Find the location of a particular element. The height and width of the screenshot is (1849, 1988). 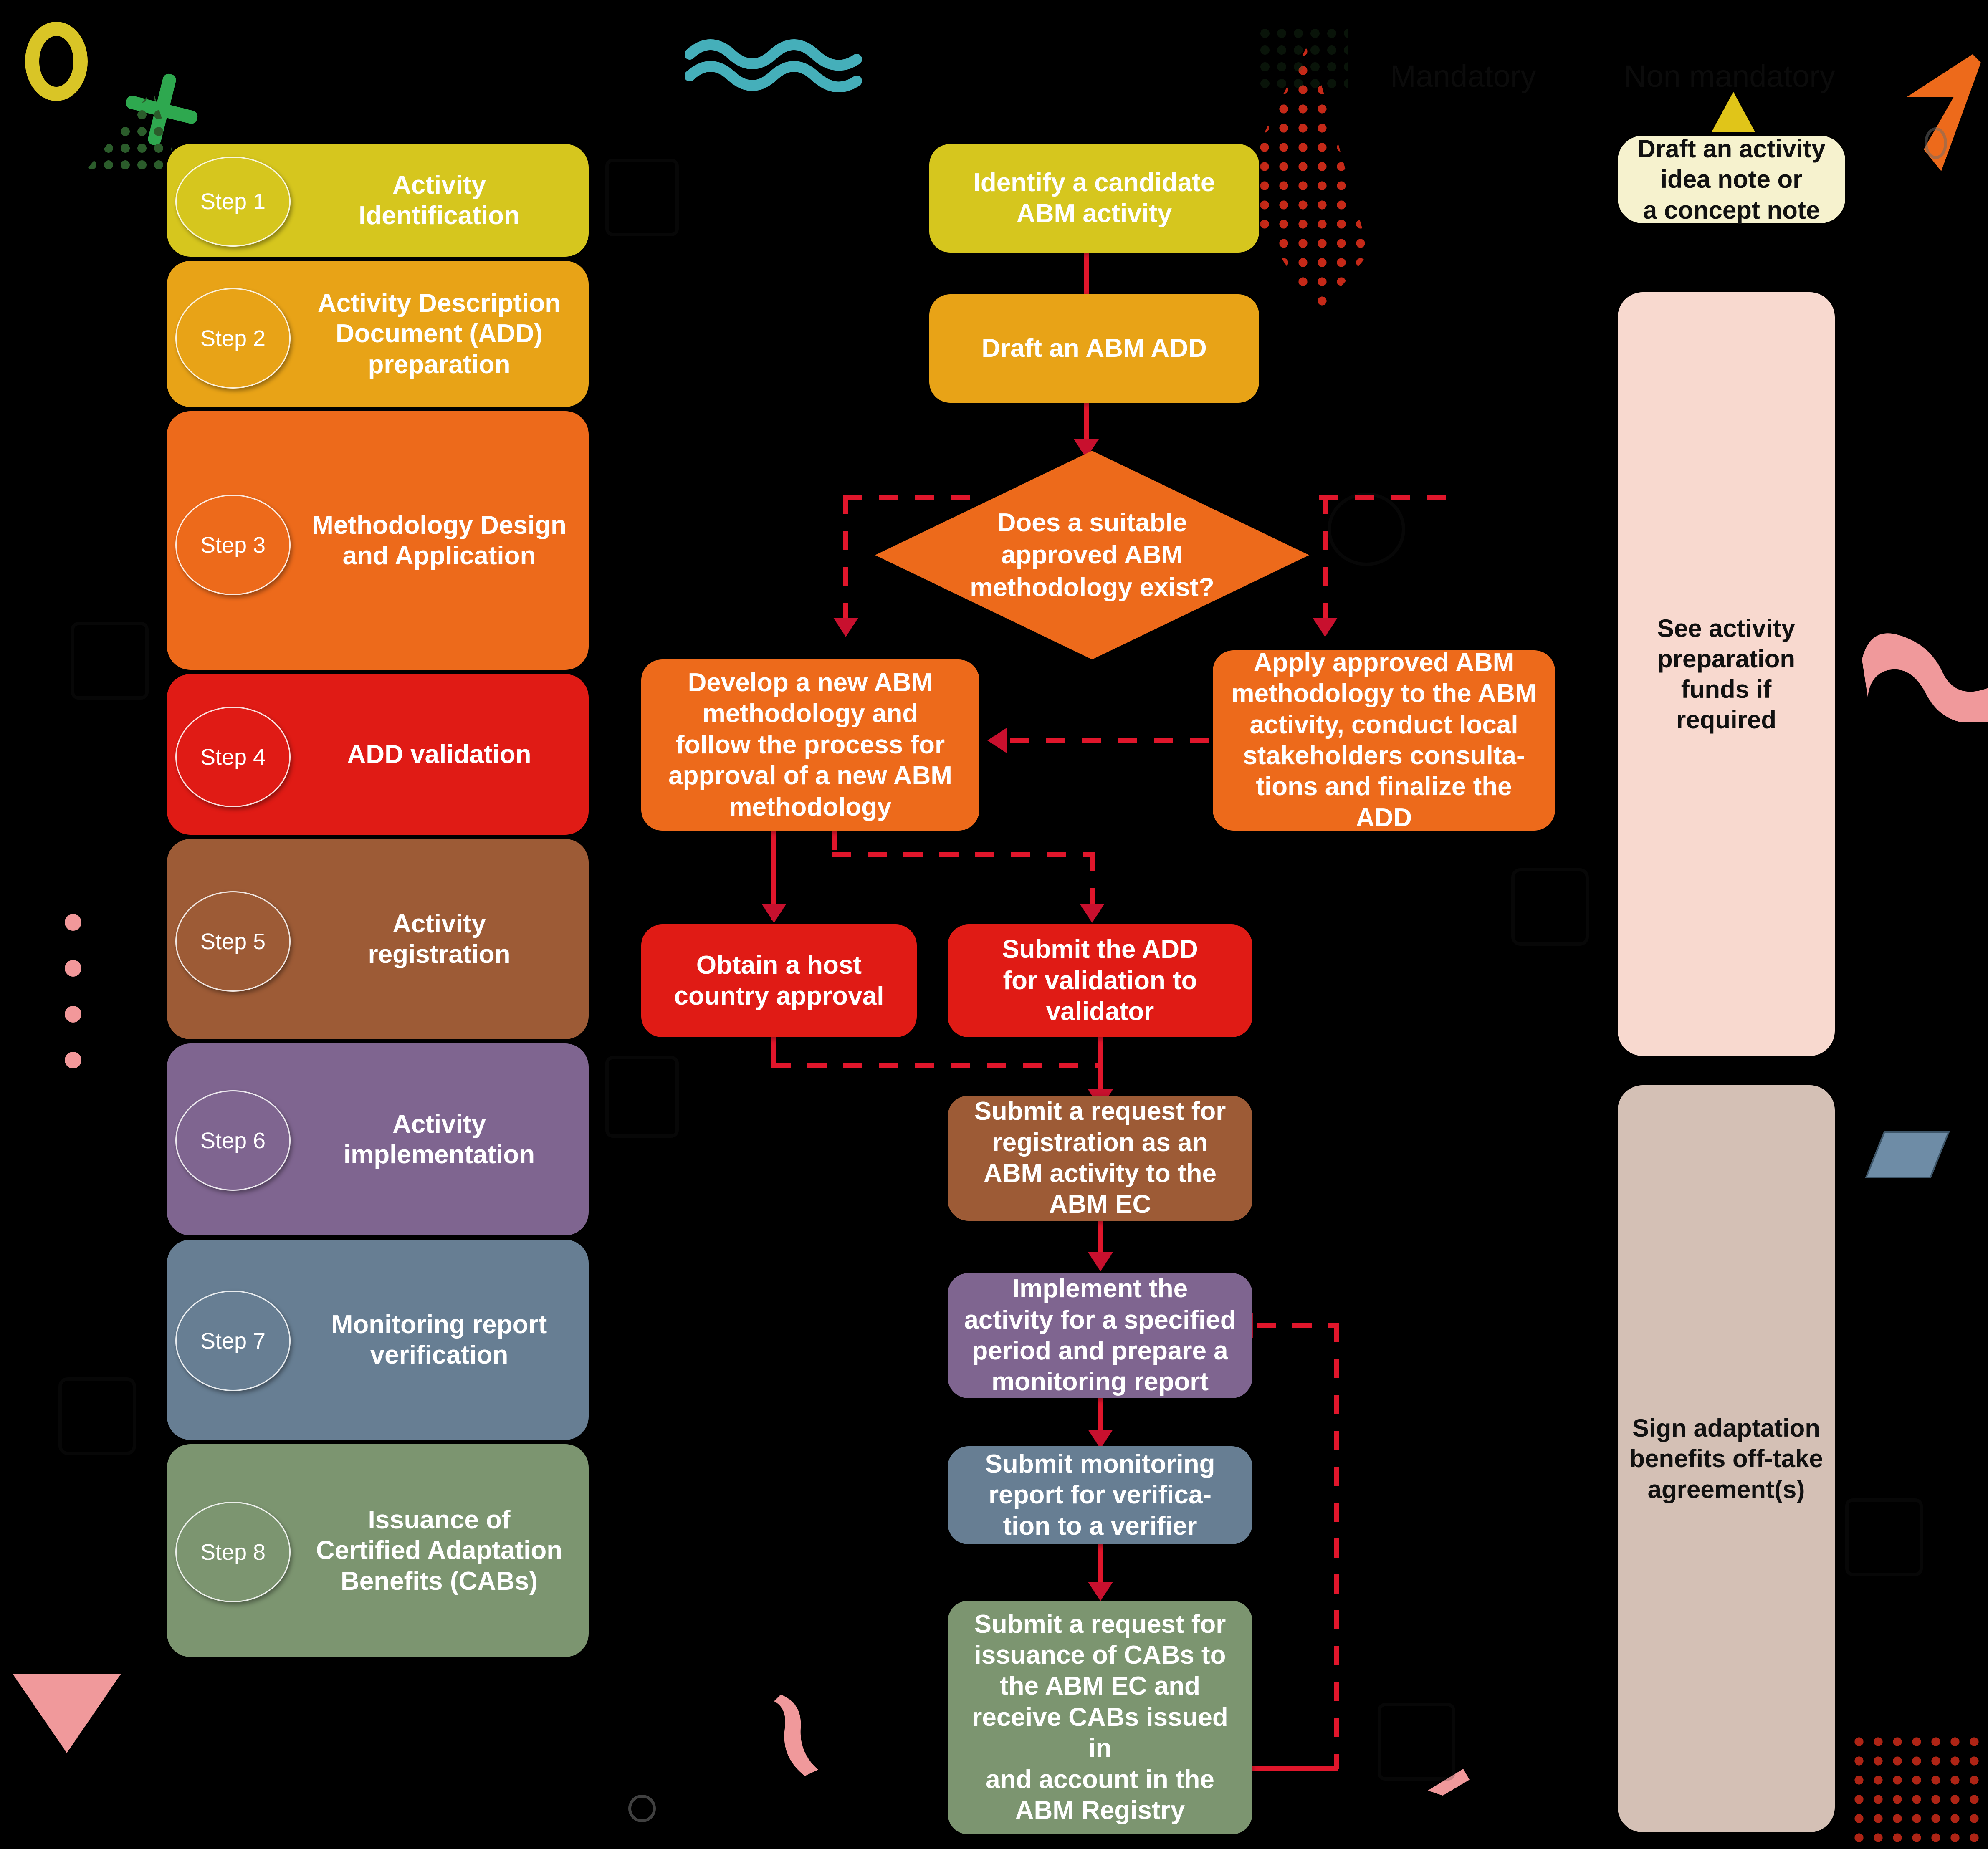

step-badge-5: Step 5 is located at coordinates (233, 941).